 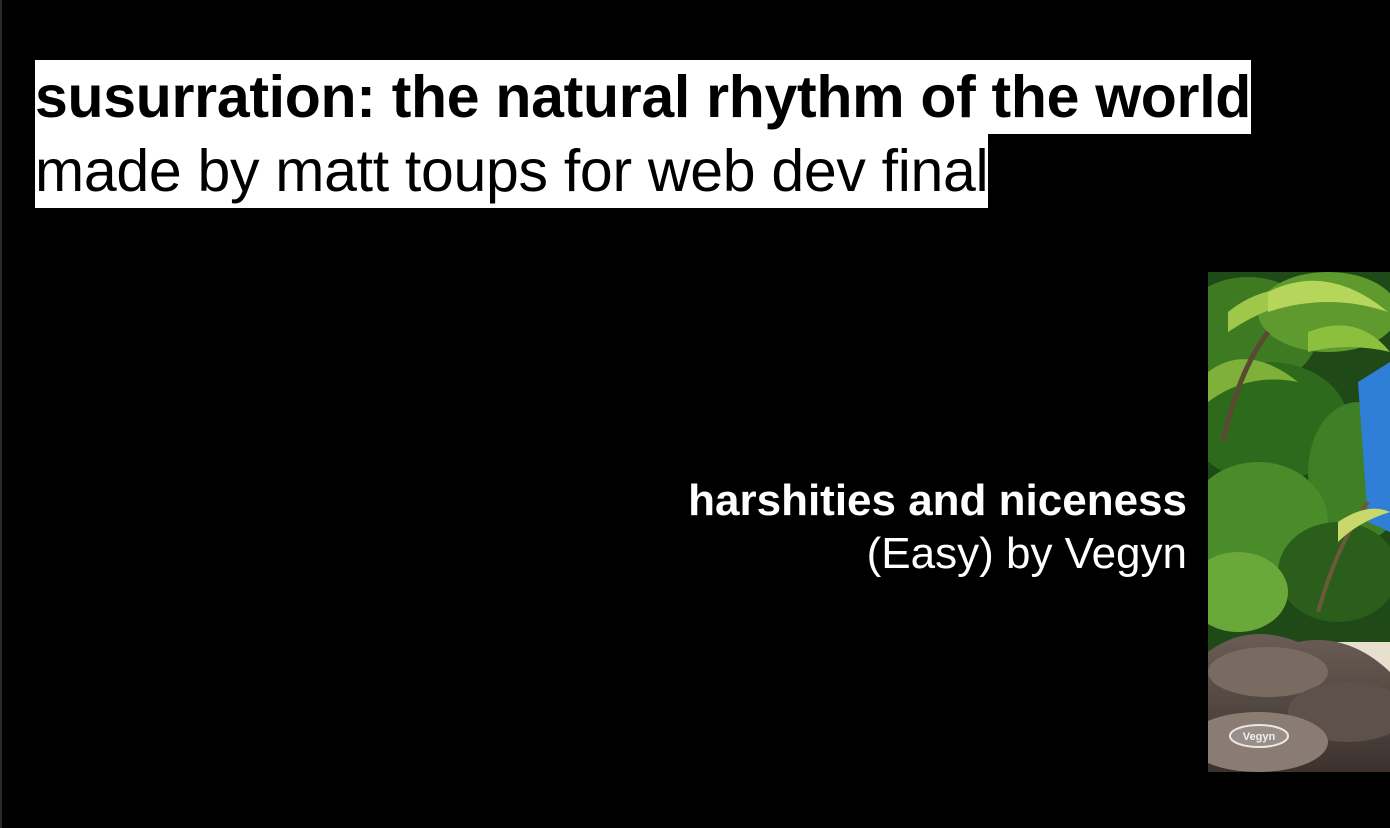 I want to click on track-artist: (Easy) by Vegyn, so click(x=1026, y=553).